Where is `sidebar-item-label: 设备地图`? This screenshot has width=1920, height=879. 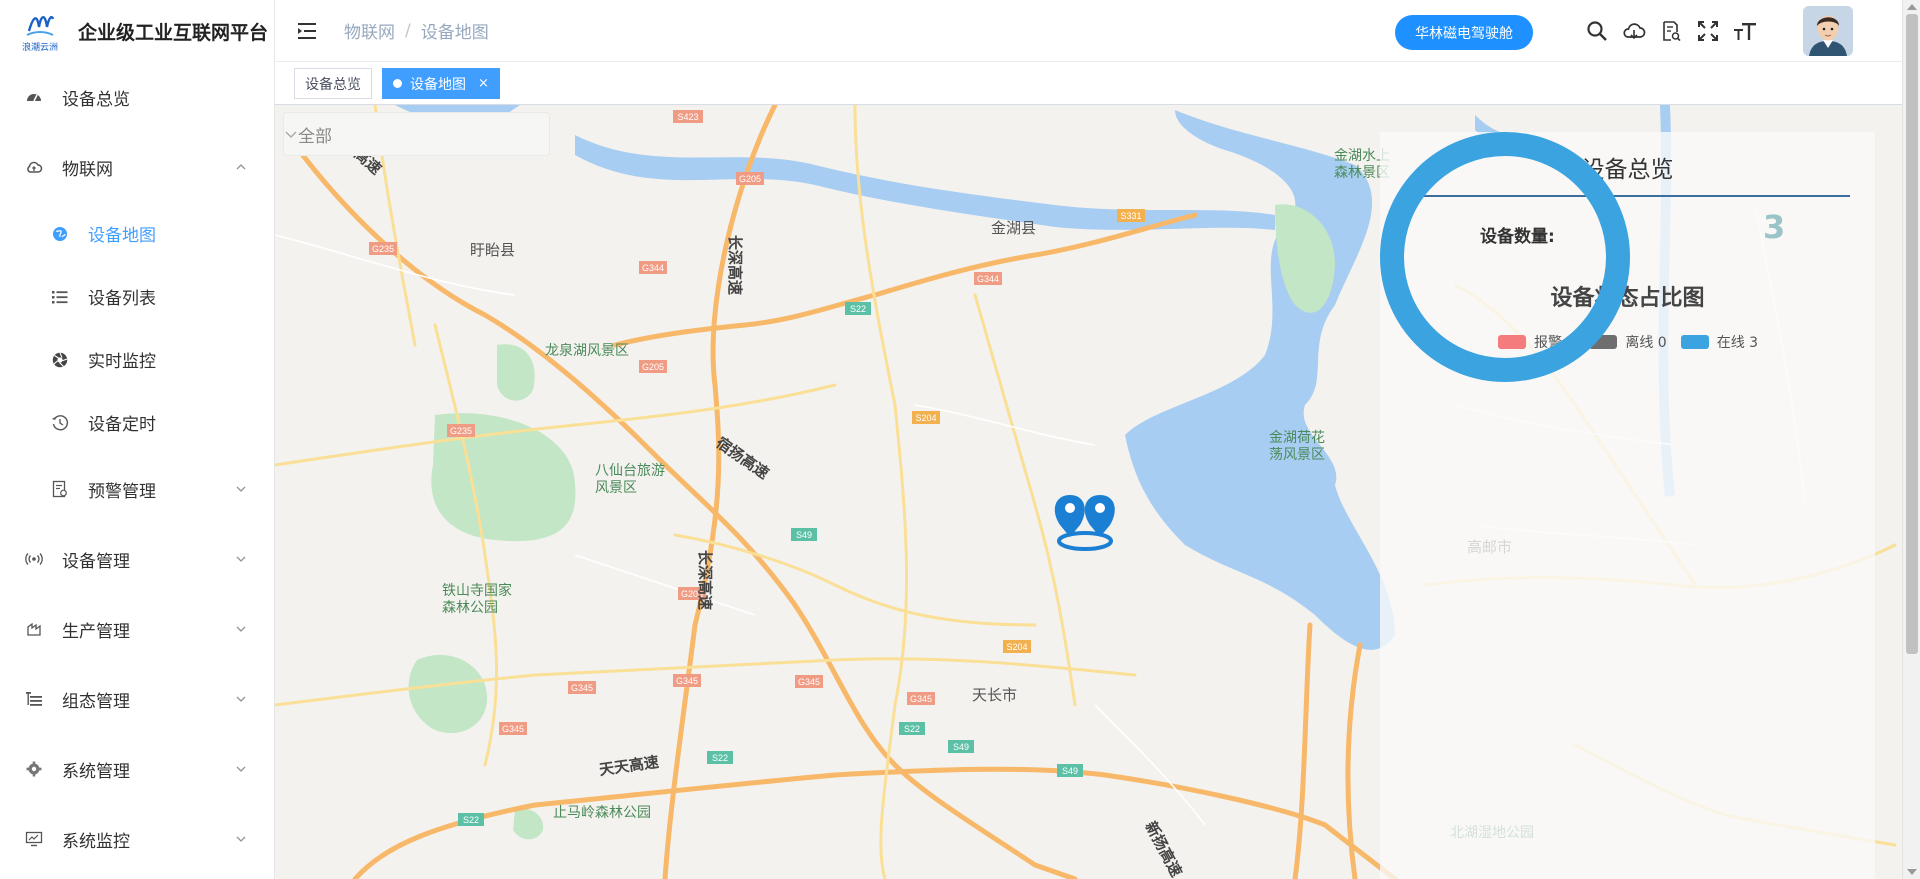
sidebar-item-label: 设备地图 is located at coordinates (122, 236).